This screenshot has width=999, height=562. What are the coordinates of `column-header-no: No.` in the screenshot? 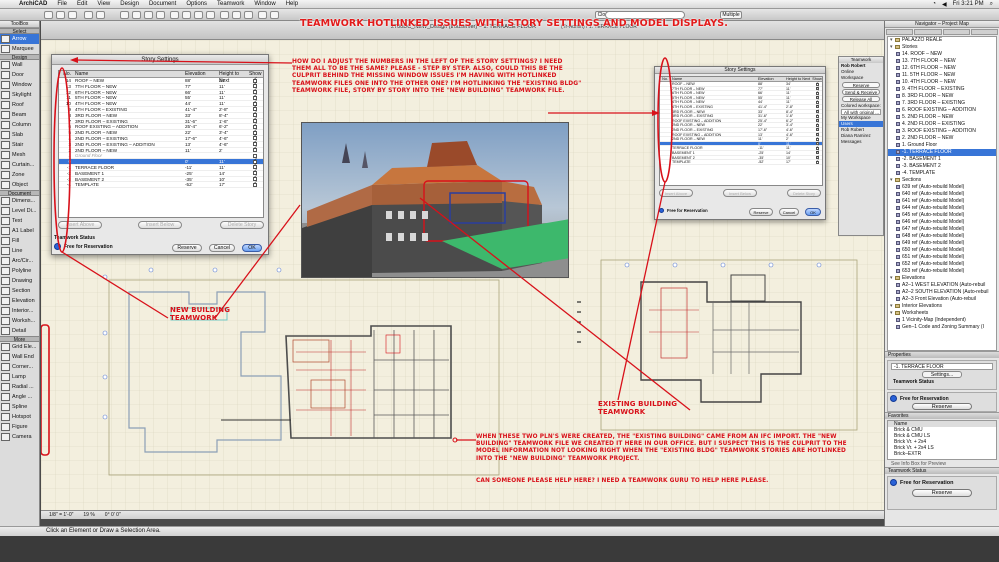 It's located at (66, 74).